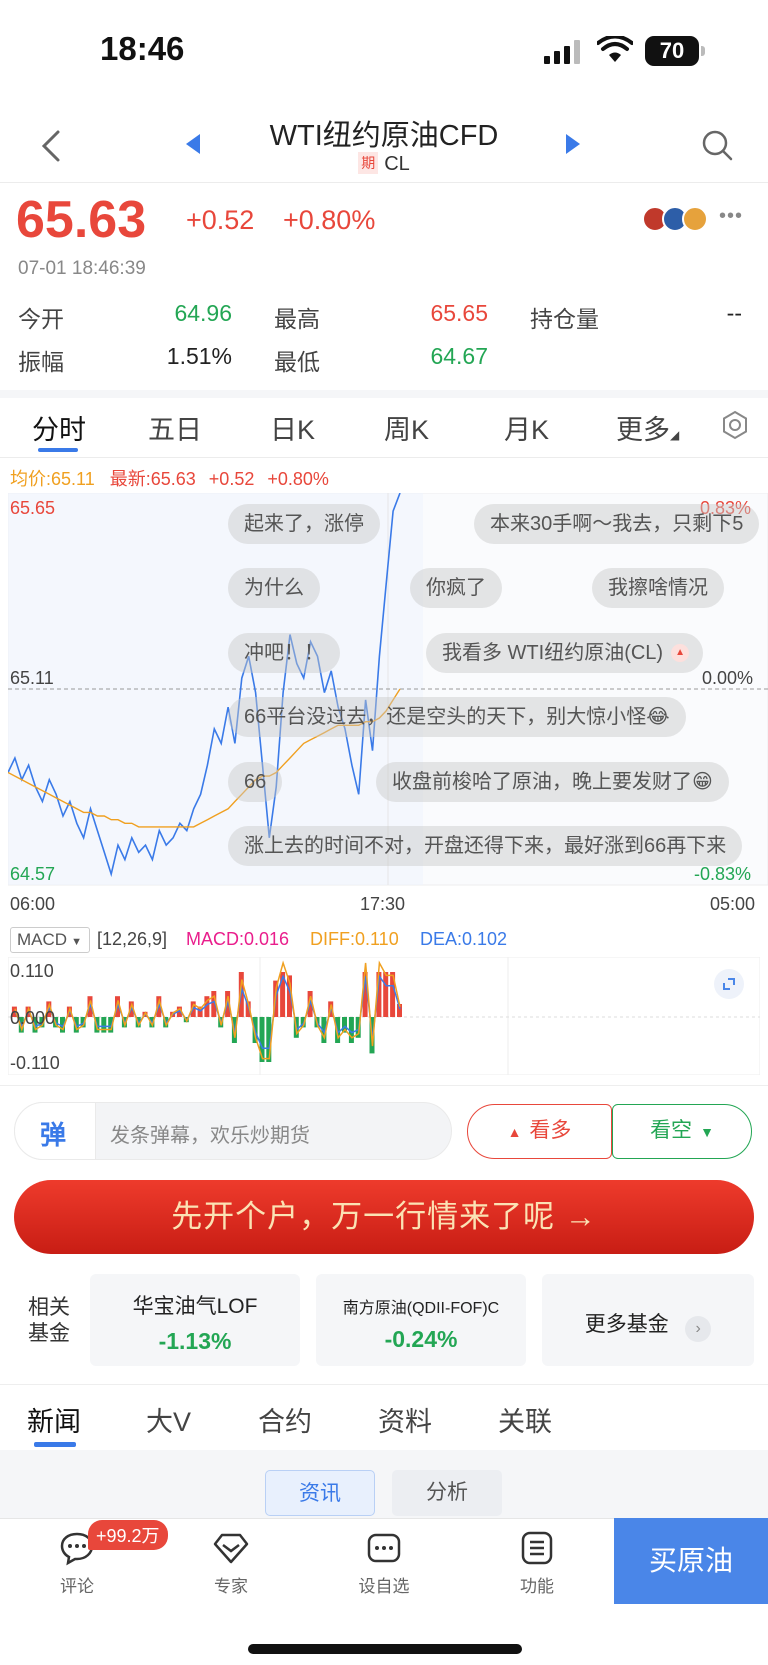  Describe the element at coordinates (51, 146) in the screenshot. I see `back-icon` at that location.